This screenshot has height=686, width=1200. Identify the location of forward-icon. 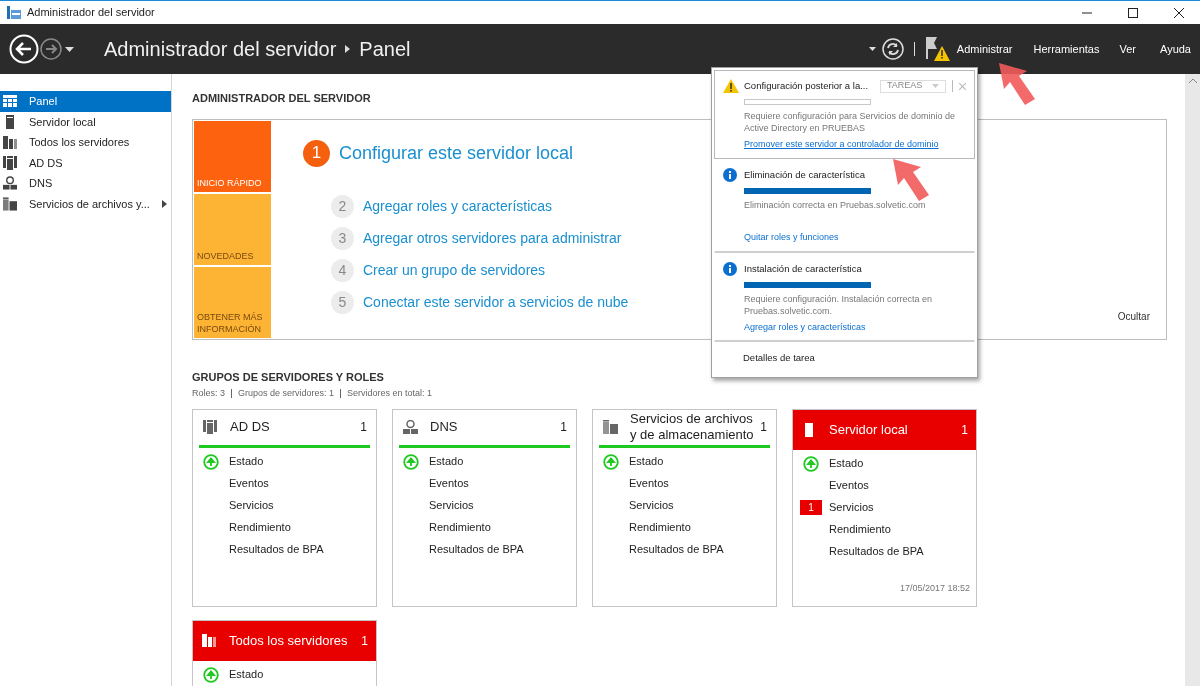
(51, 49).